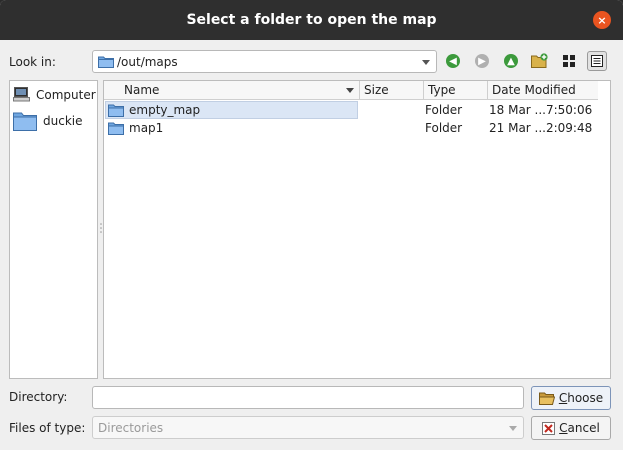  I want to click on grid-view-icon, so click(569, 61).